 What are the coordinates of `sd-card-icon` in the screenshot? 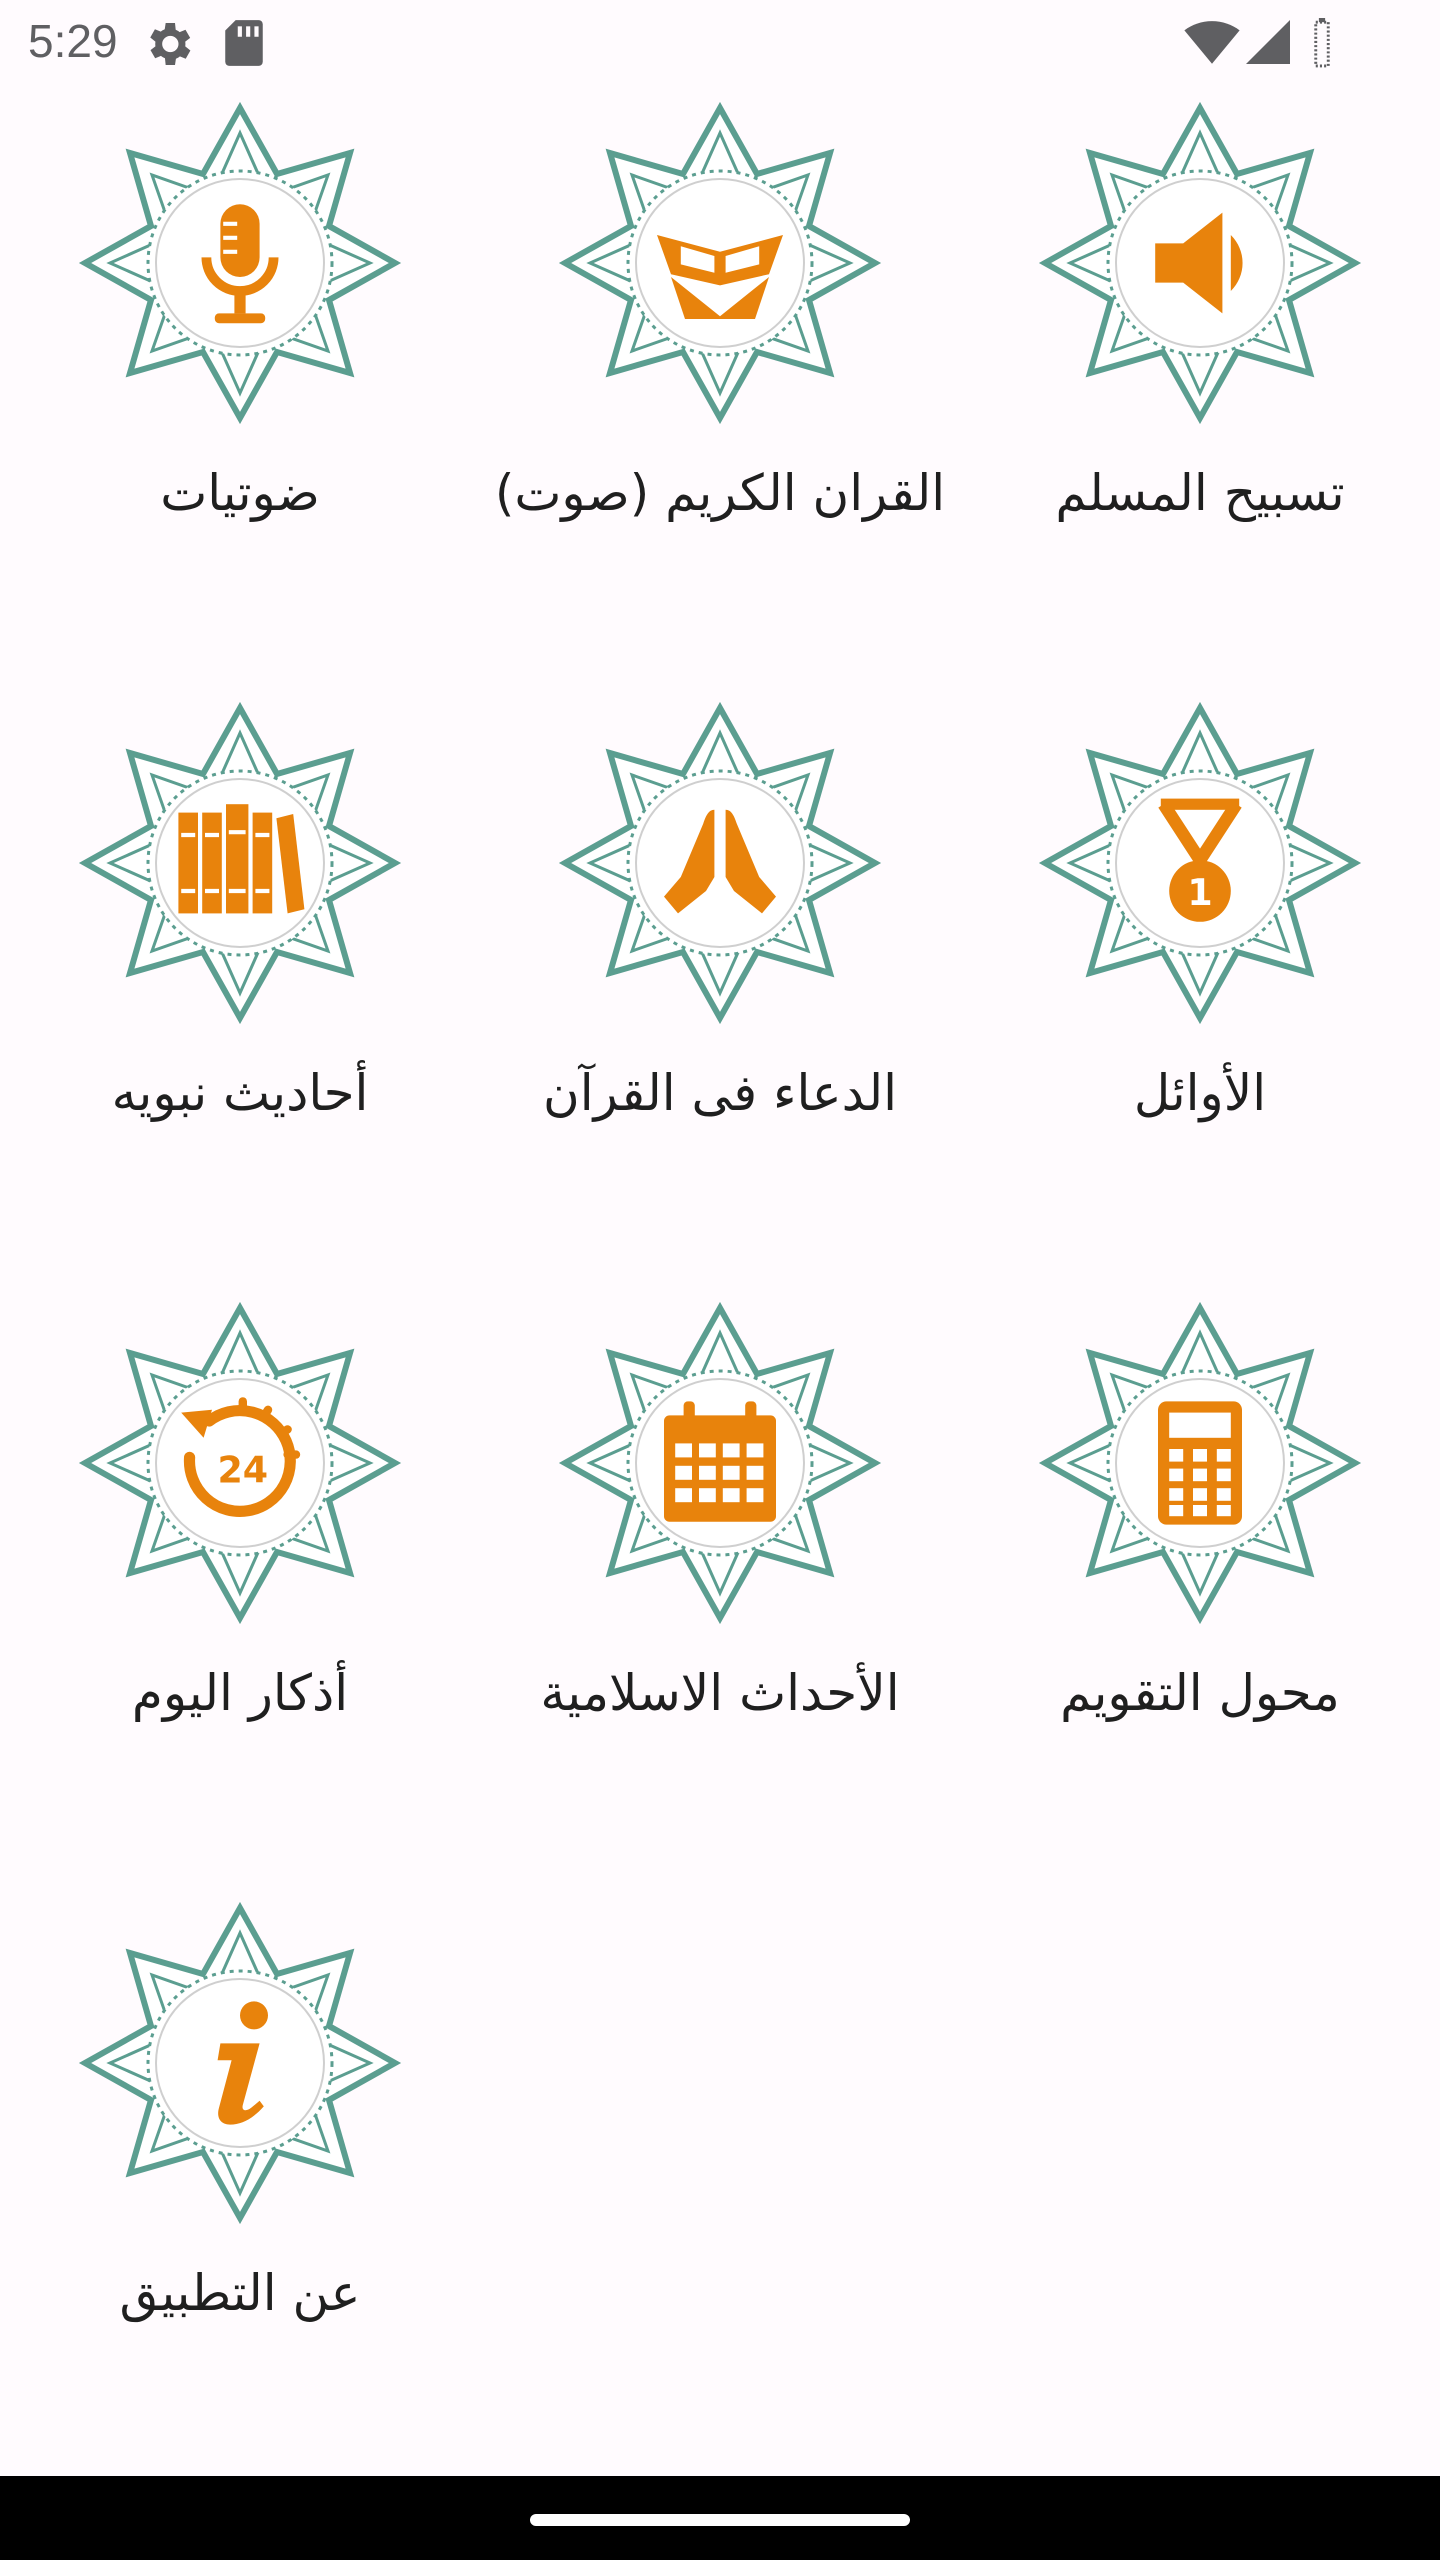 It's located at (244, 43).